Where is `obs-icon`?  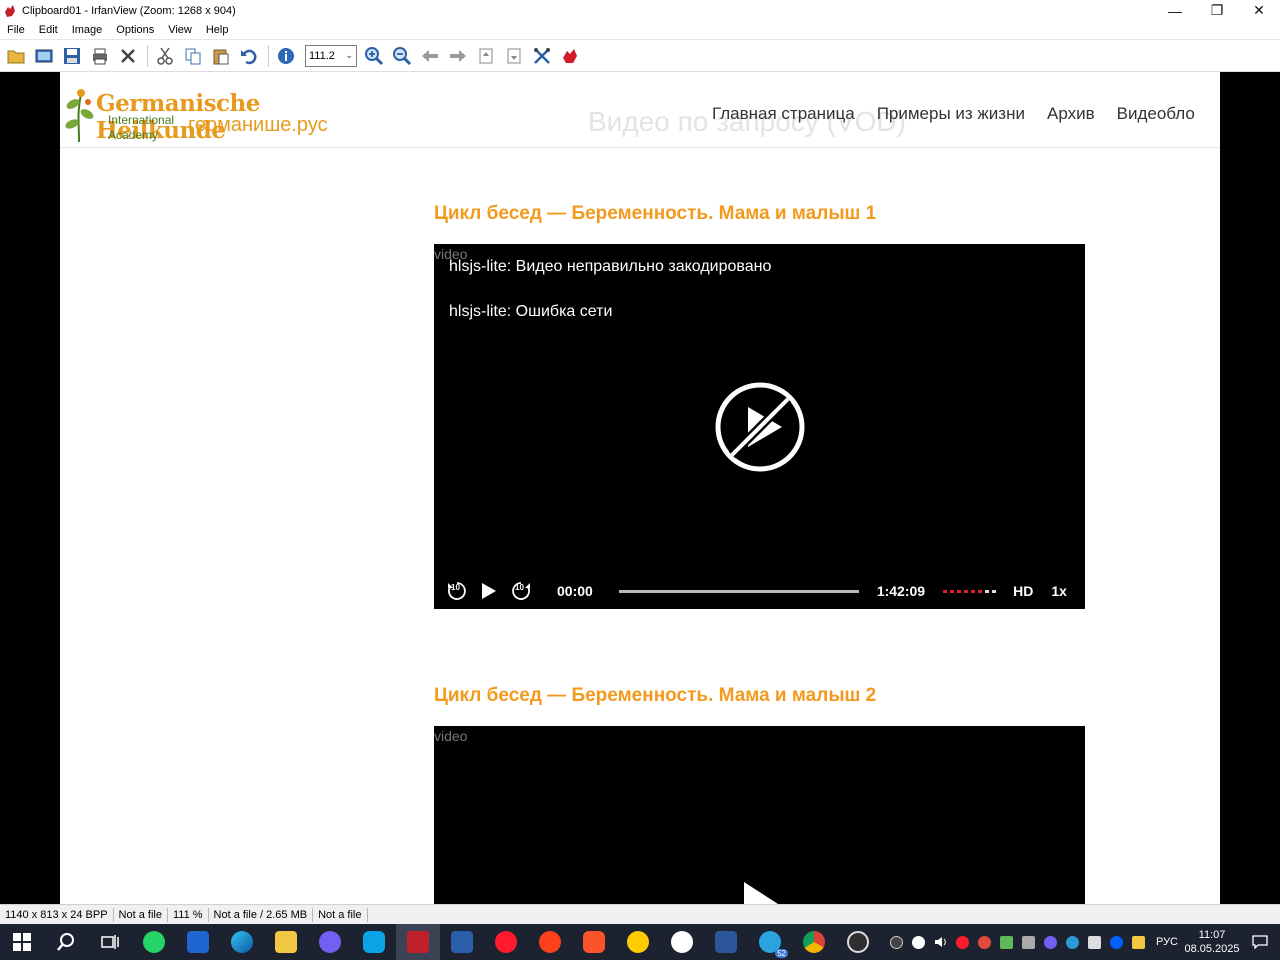
obs-icon is located at coordinates (858, 942).